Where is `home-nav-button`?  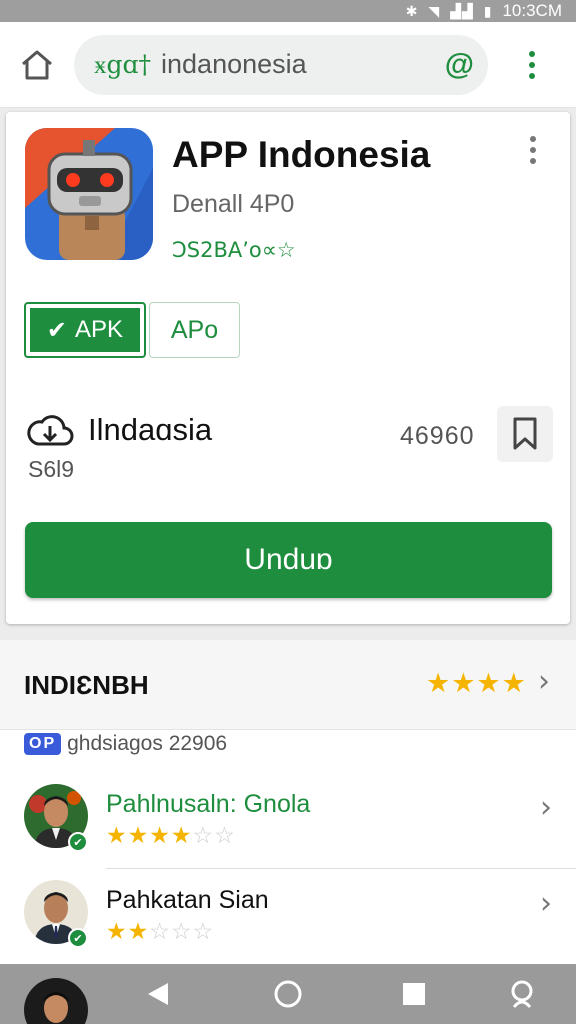
home-nav-button is located at coordinates (288, 994).